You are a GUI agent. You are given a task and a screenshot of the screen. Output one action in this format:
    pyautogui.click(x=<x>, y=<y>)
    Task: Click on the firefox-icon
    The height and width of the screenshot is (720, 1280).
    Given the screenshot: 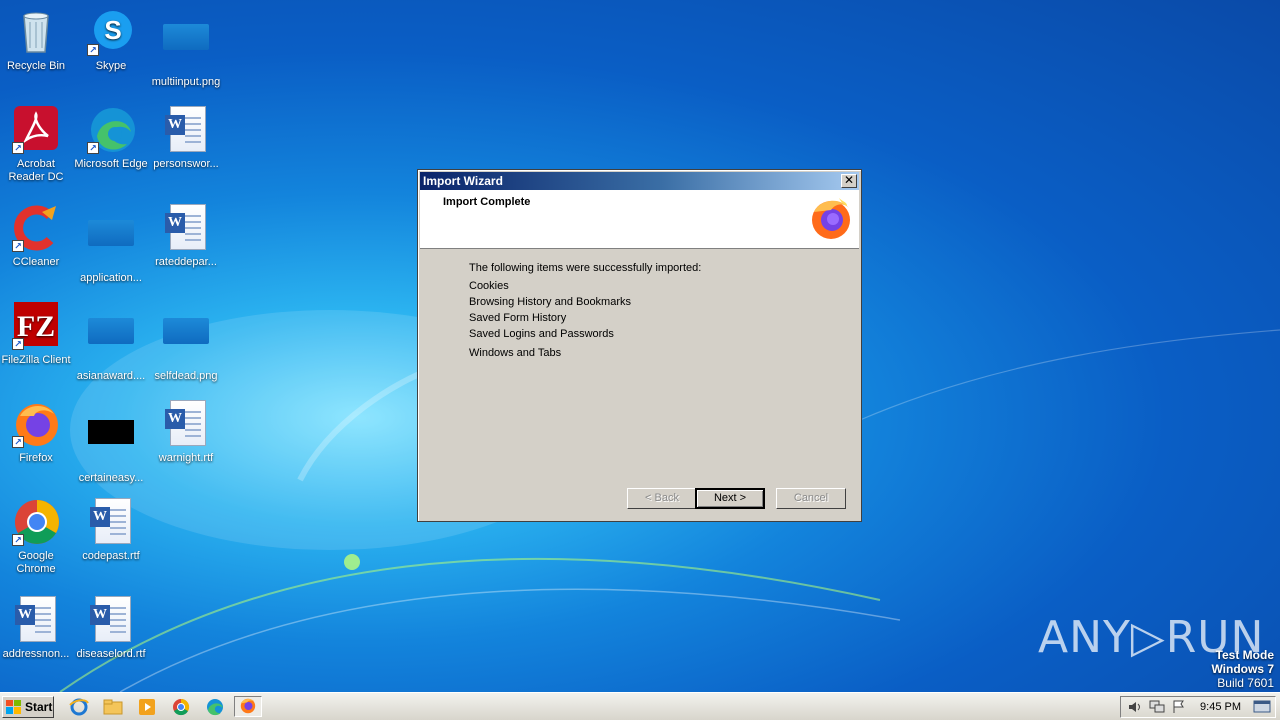 What is the action you would take?
    pyautogui.click(x=248, y=706)
    